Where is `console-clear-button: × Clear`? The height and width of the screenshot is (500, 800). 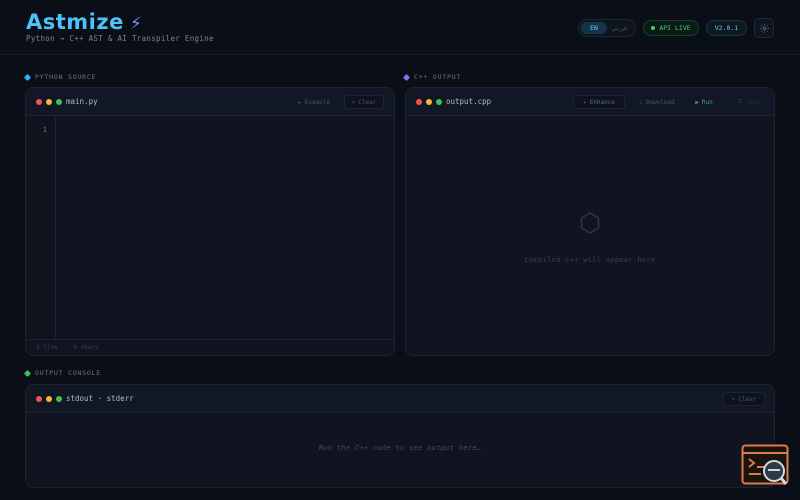
console-clear-button: × Clear is located at coordinates (744, 399).